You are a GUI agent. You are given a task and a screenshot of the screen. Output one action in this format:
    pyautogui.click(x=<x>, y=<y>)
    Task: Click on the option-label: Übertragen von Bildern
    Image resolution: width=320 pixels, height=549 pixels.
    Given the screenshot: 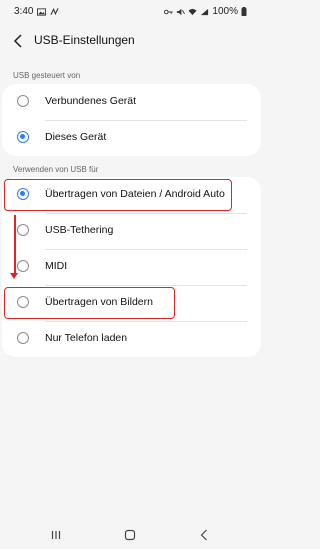 What is the action you would take?
    pyautogui.click(x=99, y=302)
    